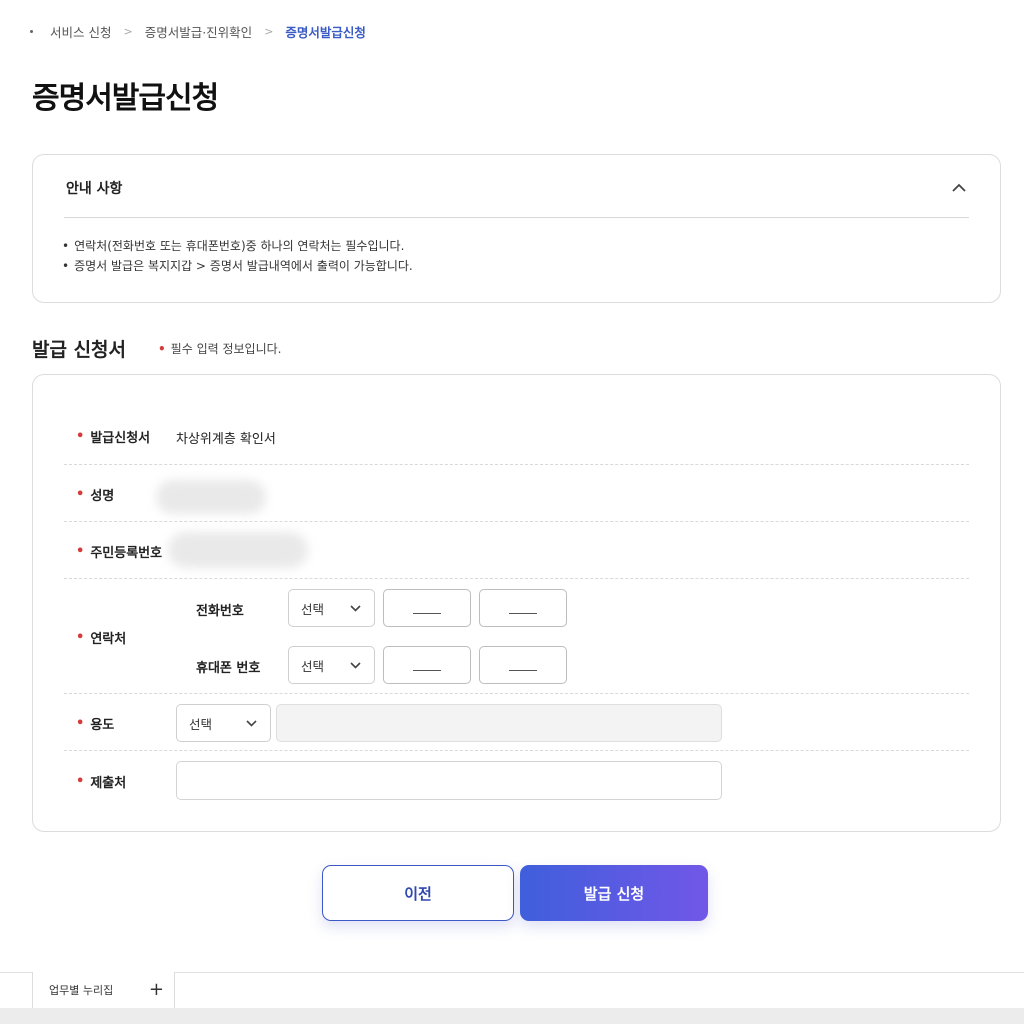  I want to click on chevron-up-icon, so click(959, 187).